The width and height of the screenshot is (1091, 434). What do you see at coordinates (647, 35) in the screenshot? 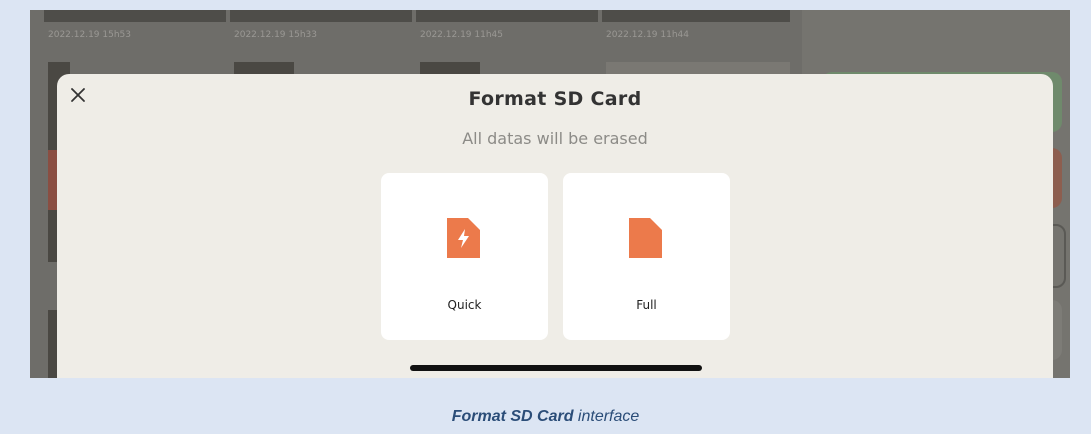
I see `thumbnail-timestamp: 2022.12.19 11h44` at bounding box center [647, 35].